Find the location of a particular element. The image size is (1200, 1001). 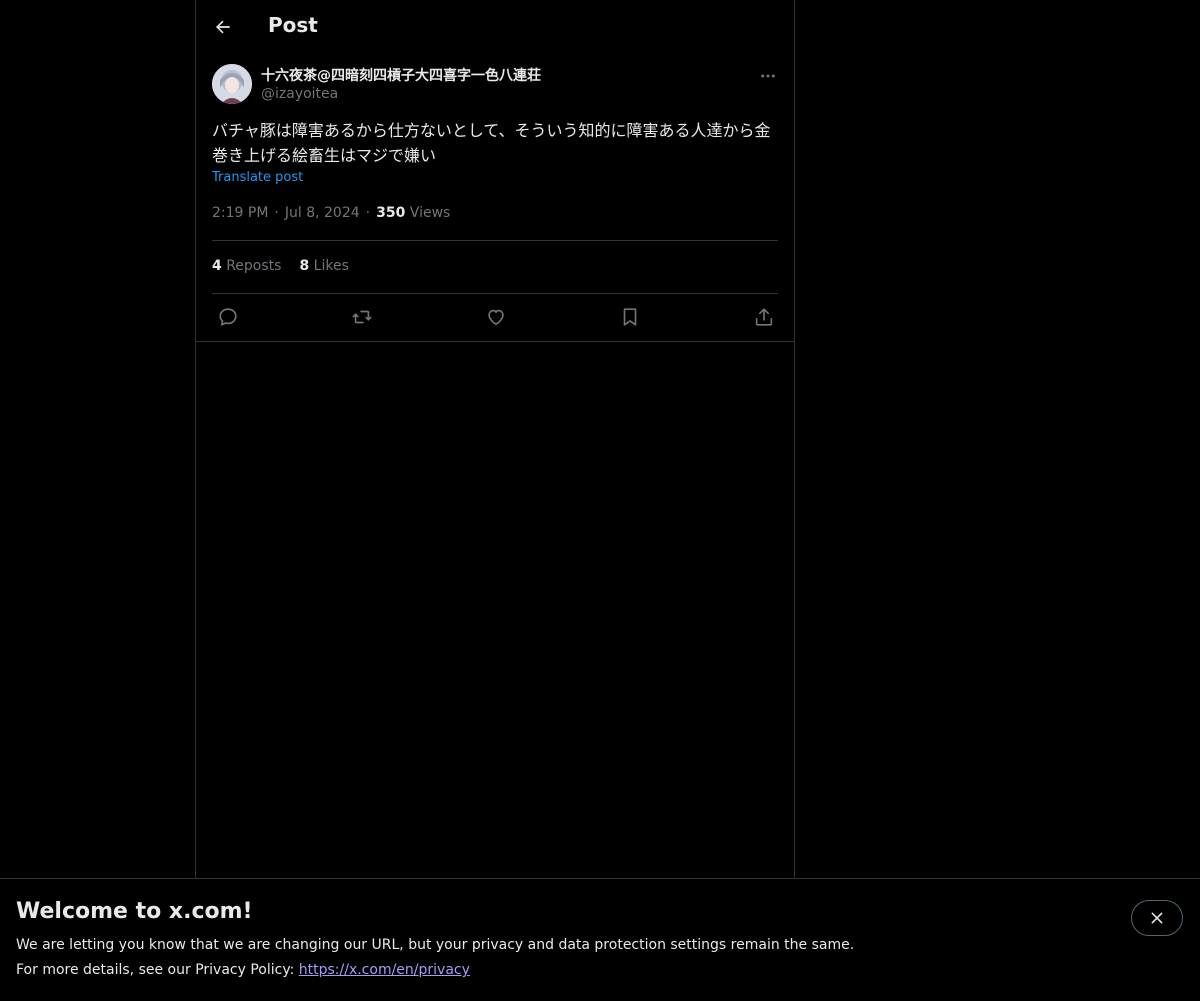

reposts-count: 4 is located at coordinates (217, 266).